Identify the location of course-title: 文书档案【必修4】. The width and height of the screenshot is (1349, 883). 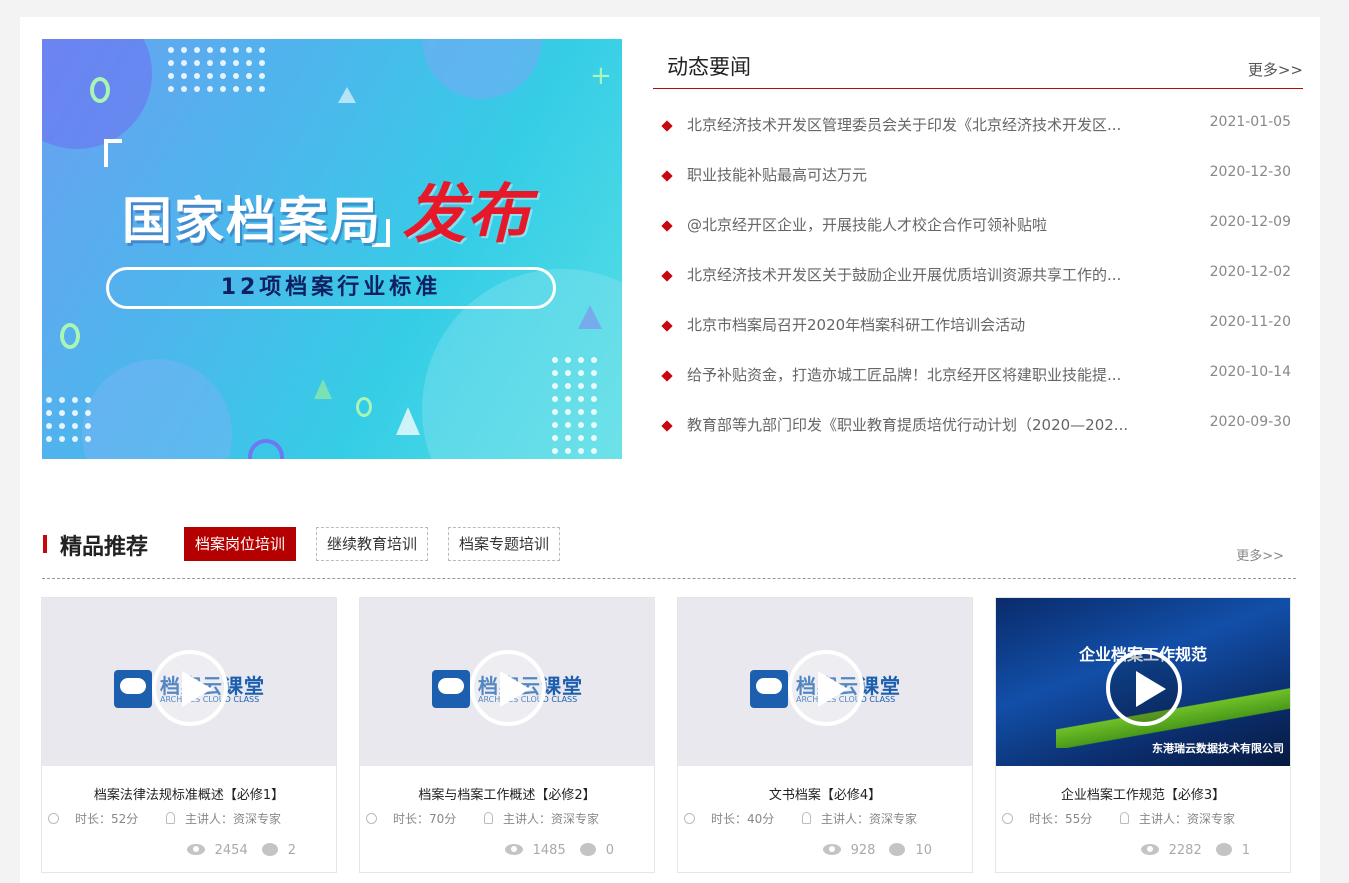
(825, 793).